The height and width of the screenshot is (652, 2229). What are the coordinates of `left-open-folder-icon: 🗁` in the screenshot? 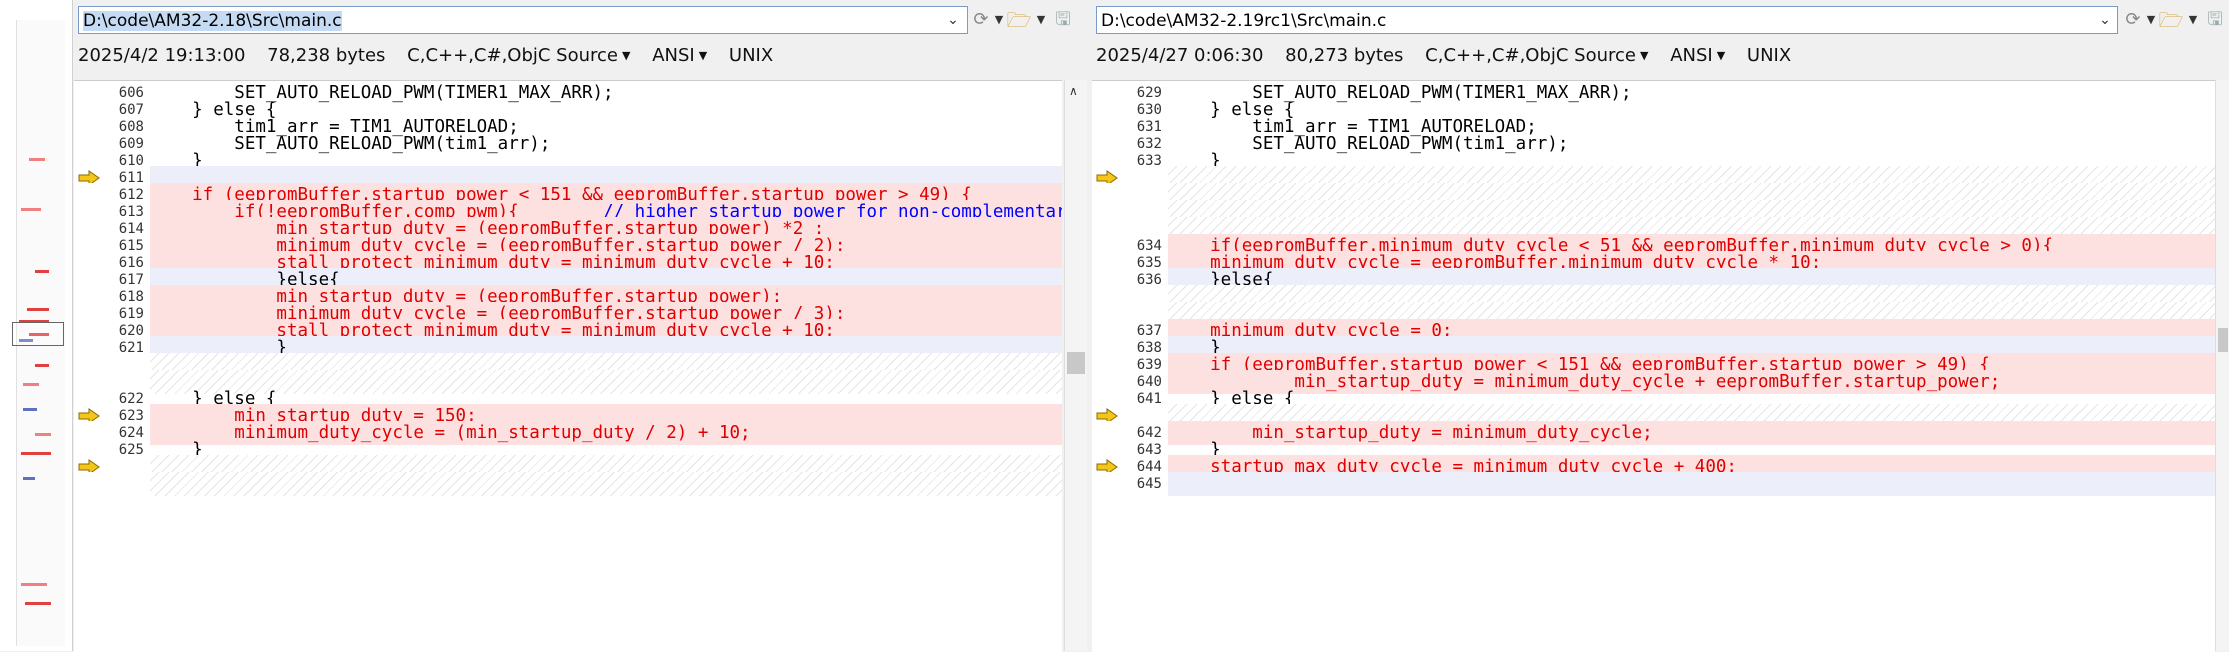 It's located at (1019, 20).